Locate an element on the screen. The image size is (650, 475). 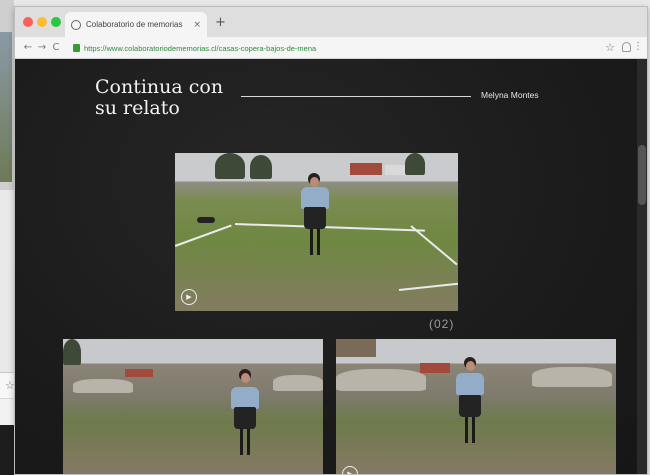
new-tab-button: + is located at coordinates (220, 22).